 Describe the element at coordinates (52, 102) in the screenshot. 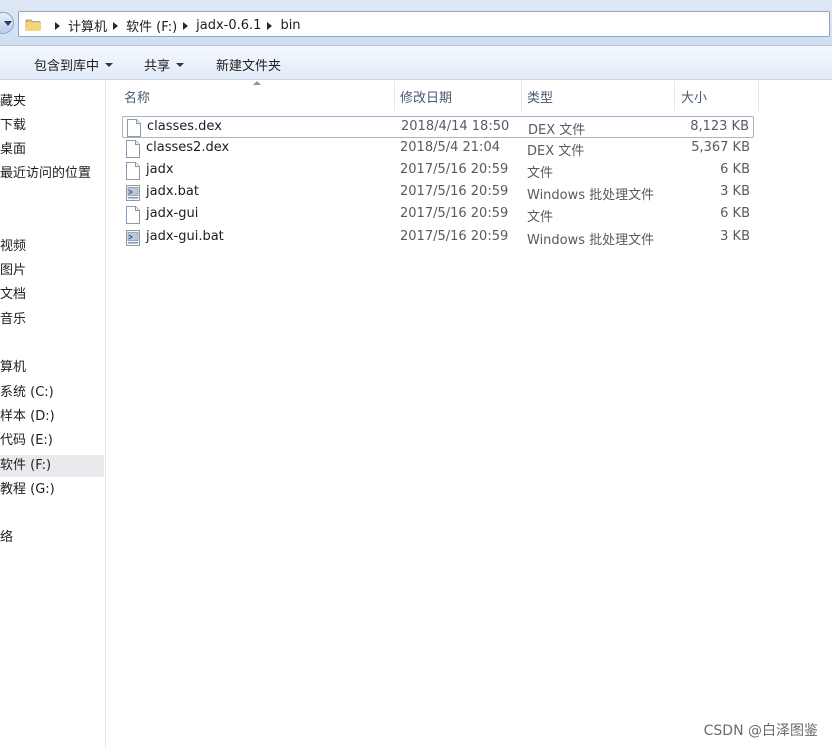

I see `sidebar-item-favorites: 藏夹` at that location.